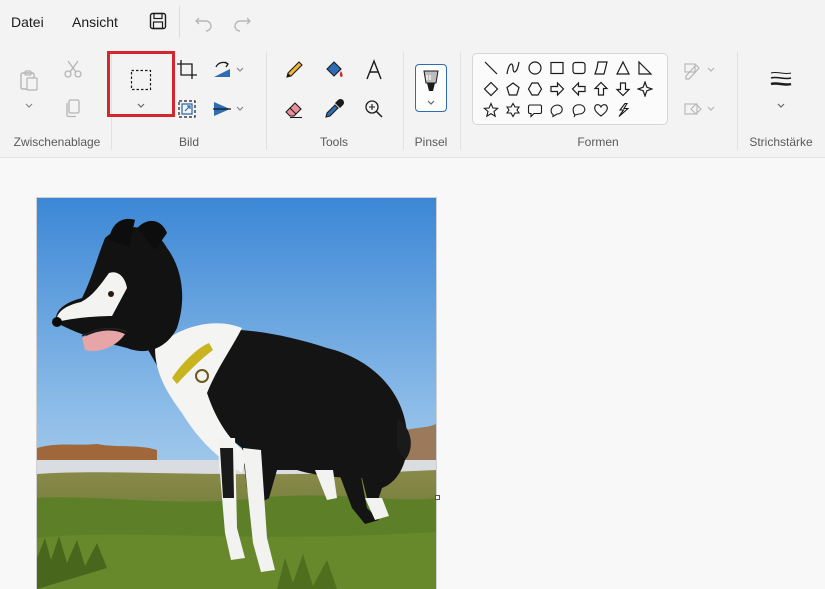 The image size is (825, 589). I want to click on group-label-zwischenablage: Zwischenablage, so click(57, 142).